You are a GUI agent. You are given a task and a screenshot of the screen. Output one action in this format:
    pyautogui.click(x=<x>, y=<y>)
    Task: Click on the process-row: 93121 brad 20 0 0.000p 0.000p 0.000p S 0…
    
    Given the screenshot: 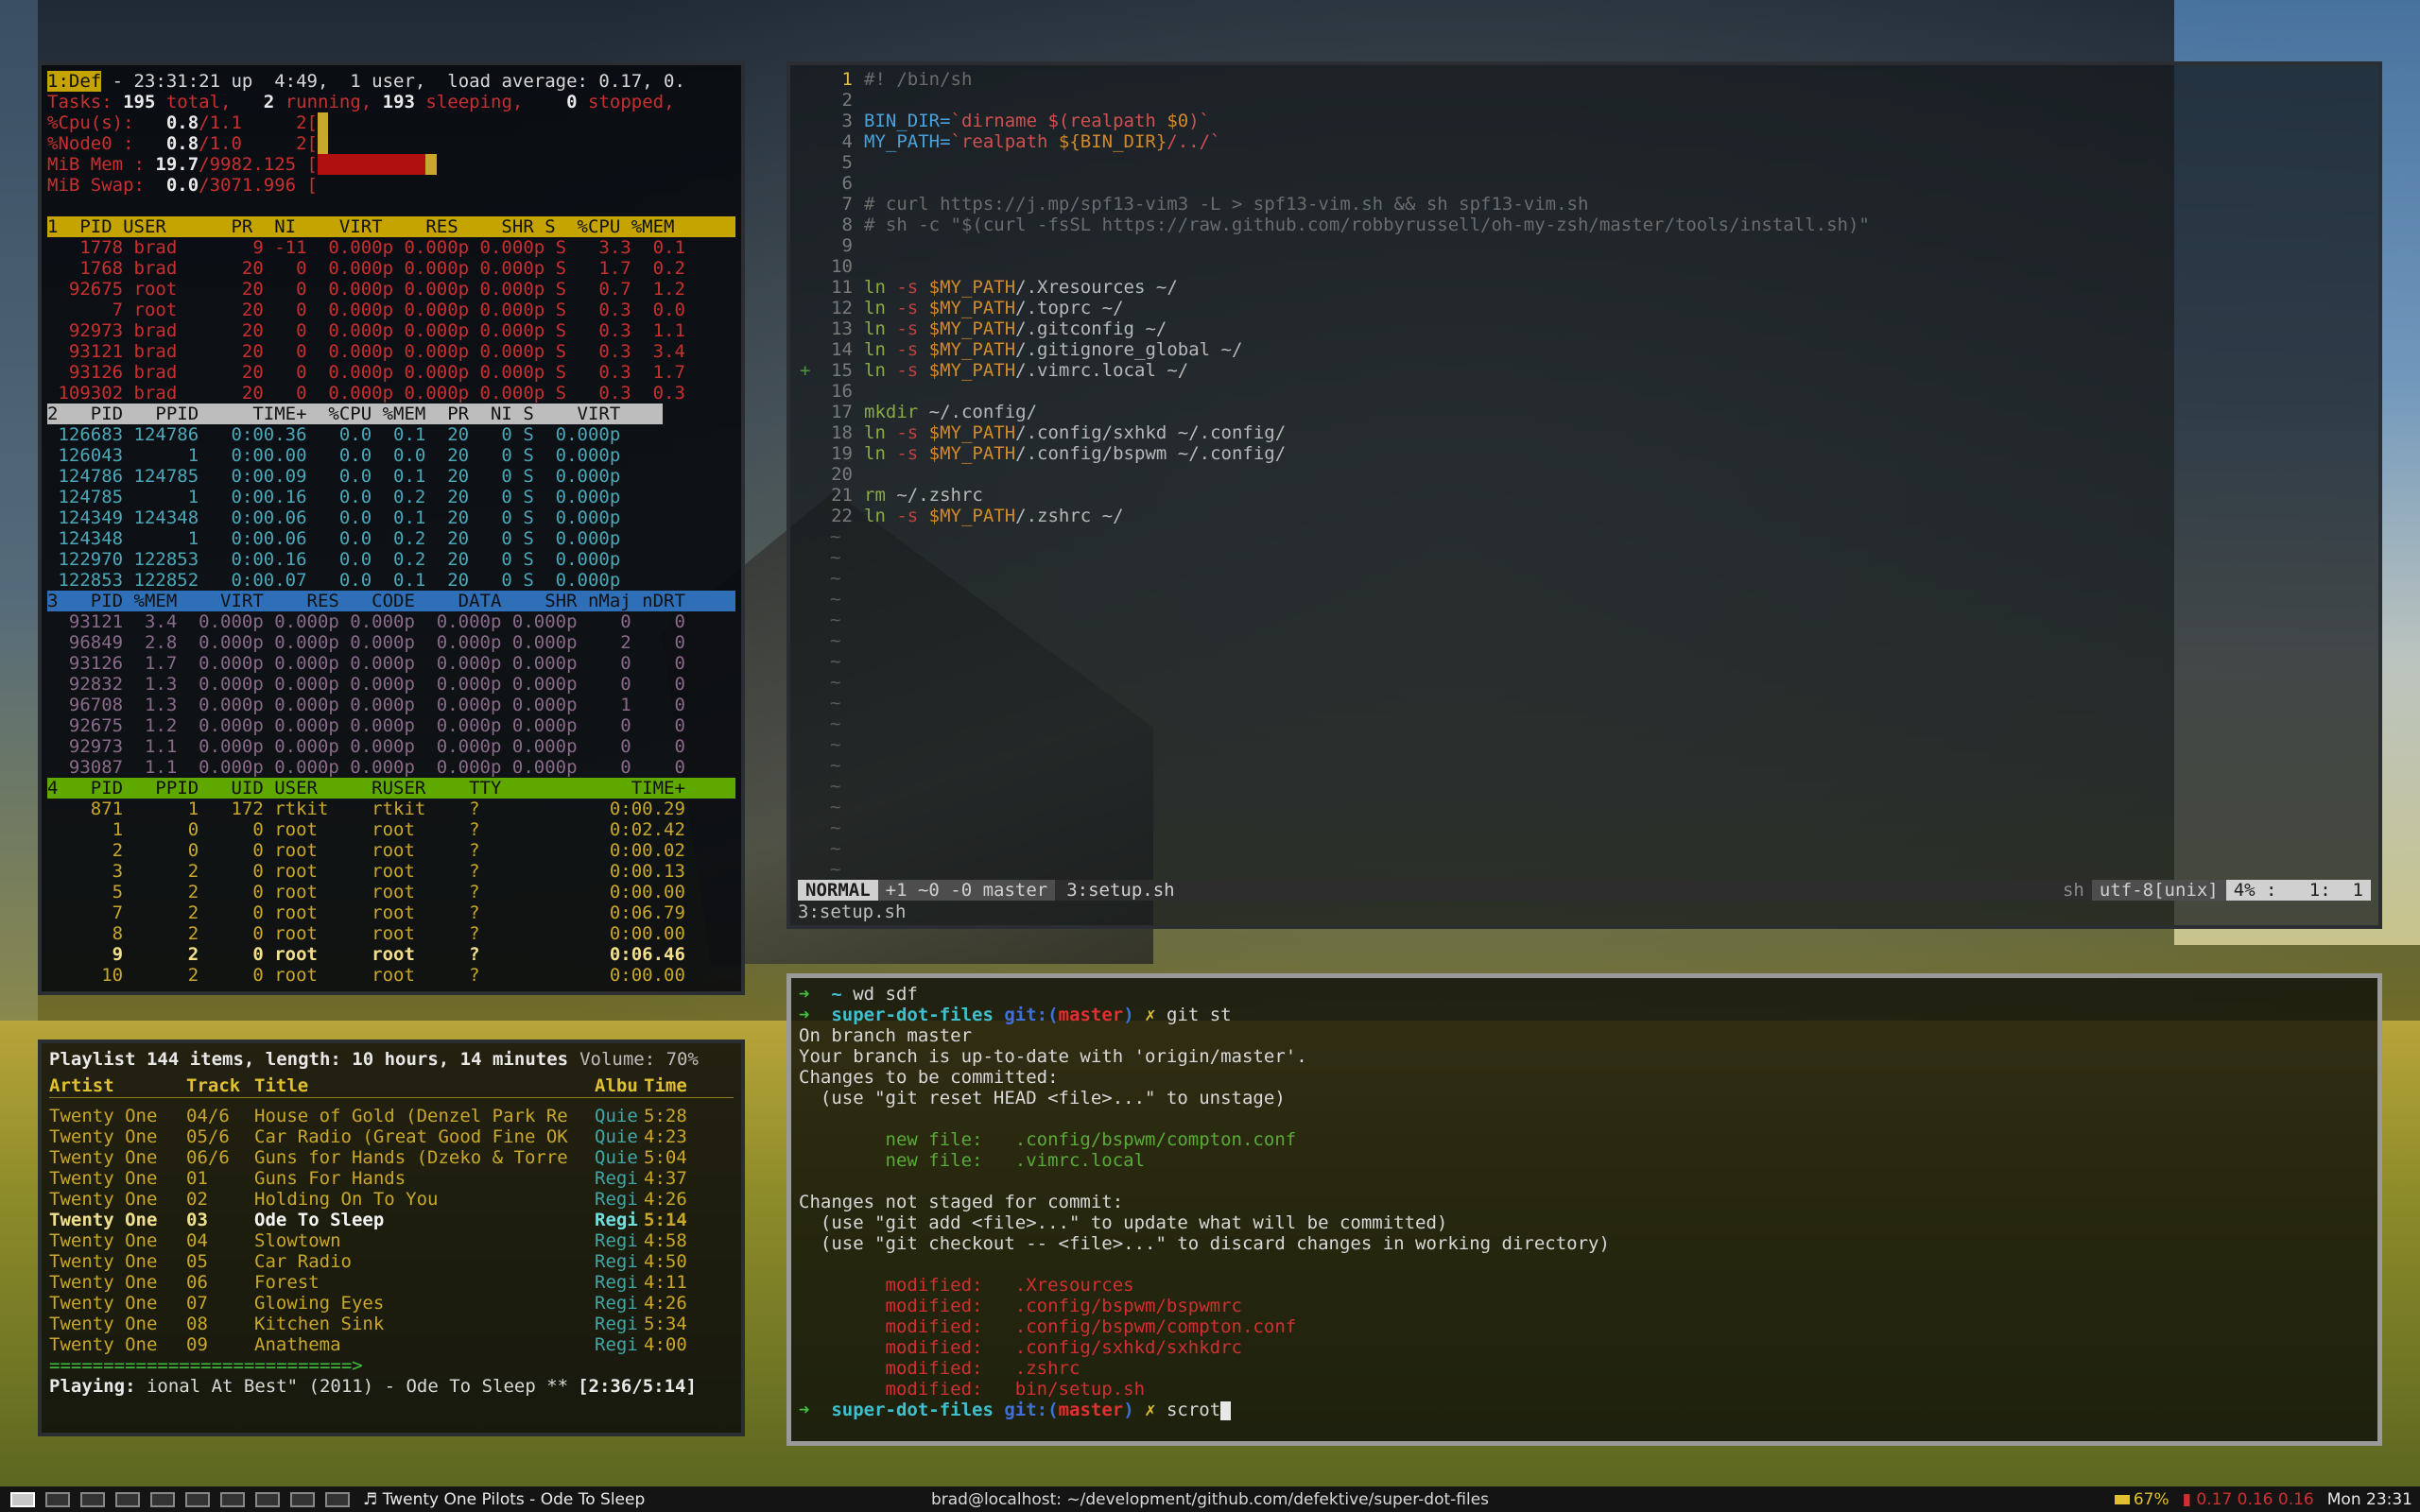 What is the action you would take?
    pyautogui.click(x=391, y=351)
    